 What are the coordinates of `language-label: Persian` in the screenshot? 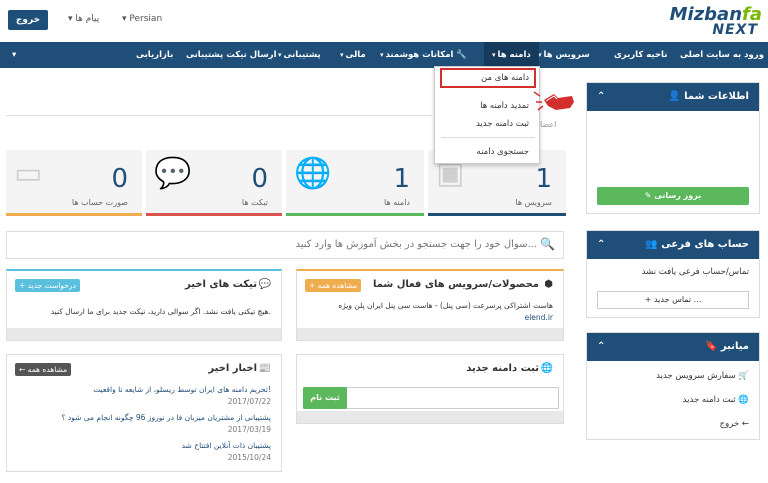 It's located at (146, 19).